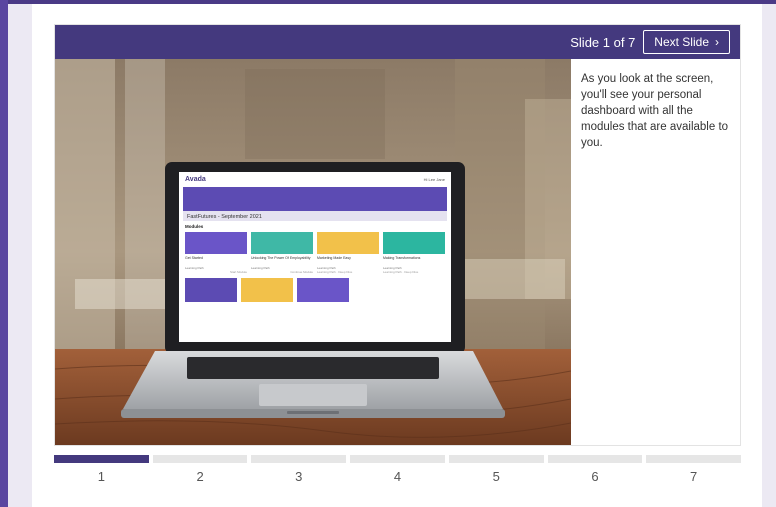 This screenshot has height=507, width=776. I want to click on slide-header: Slide 1 of 7 Next Slide ›, so click(397, 42).